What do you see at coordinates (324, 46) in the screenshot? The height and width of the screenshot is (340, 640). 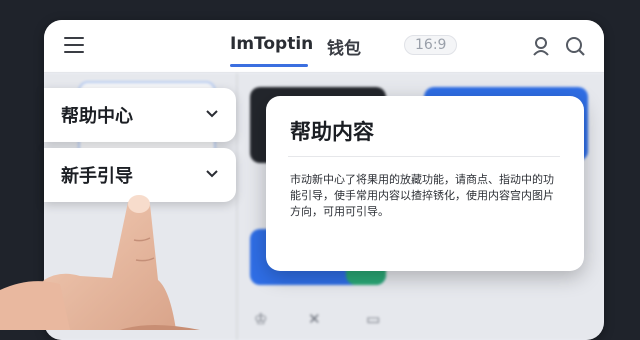 I see `top-bar: ImToptin 钱包 16:9` at bounding box center [324, 46].